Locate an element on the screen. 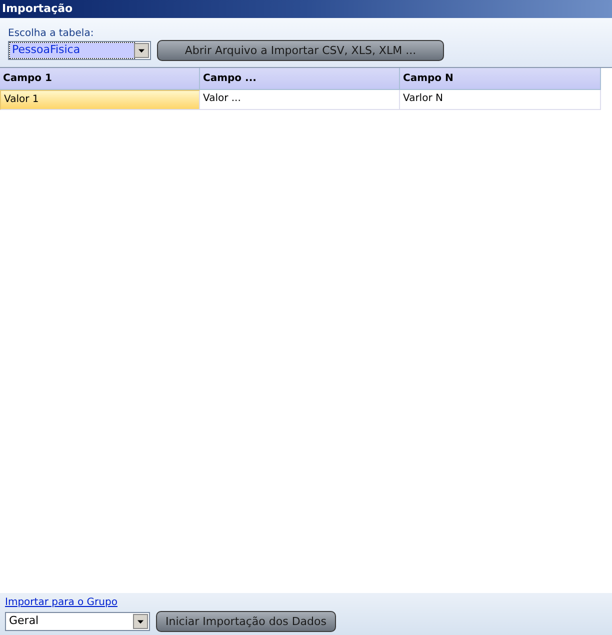  column-header: Campo 1 is located at coordinates (100, 79).